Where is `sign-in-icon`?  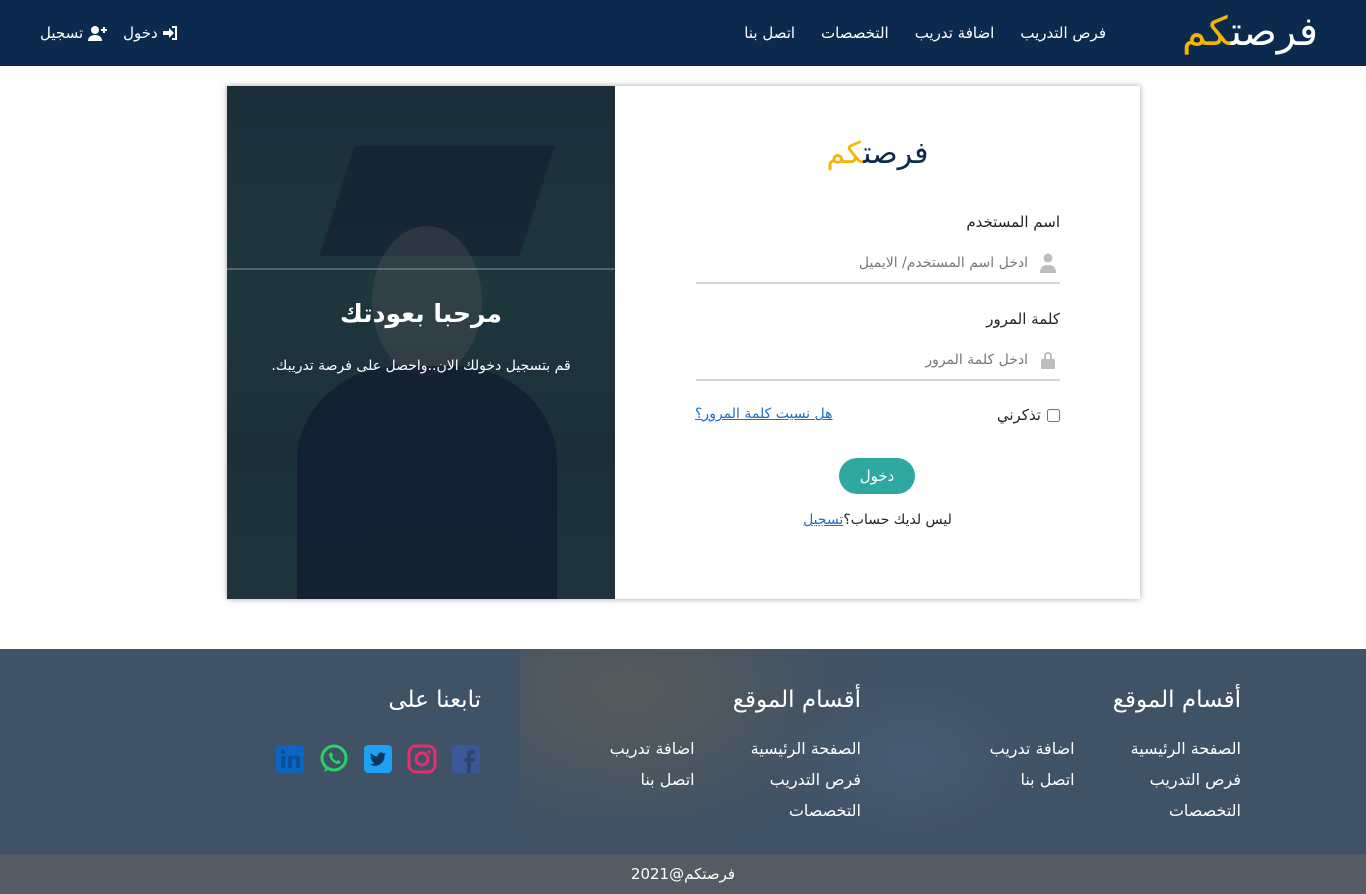 sign-in-icon is located at coordinates (170, 33).